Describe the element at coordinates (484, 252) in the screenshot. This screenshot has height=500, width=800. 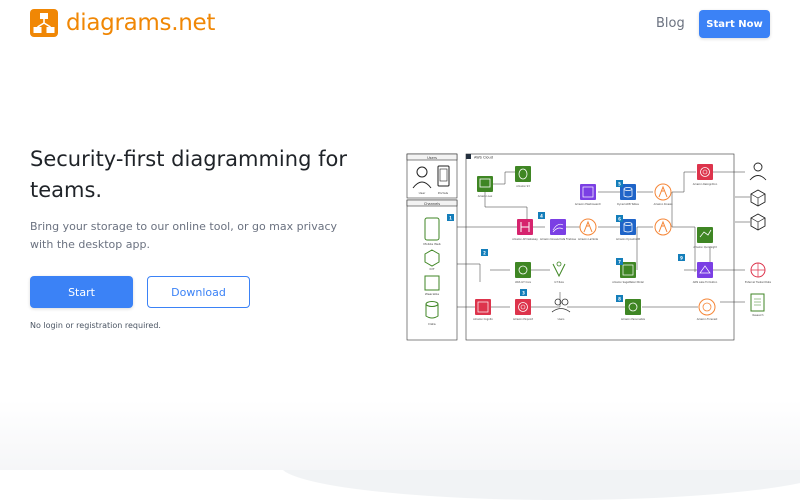
I see `step-badge-2-label: 2` at that location.